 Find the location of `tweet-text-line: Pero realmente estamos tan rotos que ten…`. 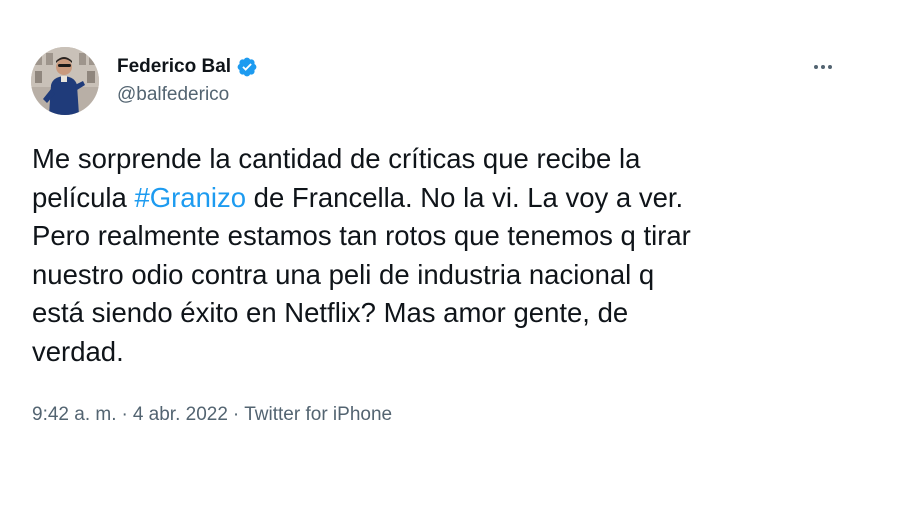

tweet-text-line: Pero realmente estamos tan rotos que ten… is located at coordinates (361, 235).